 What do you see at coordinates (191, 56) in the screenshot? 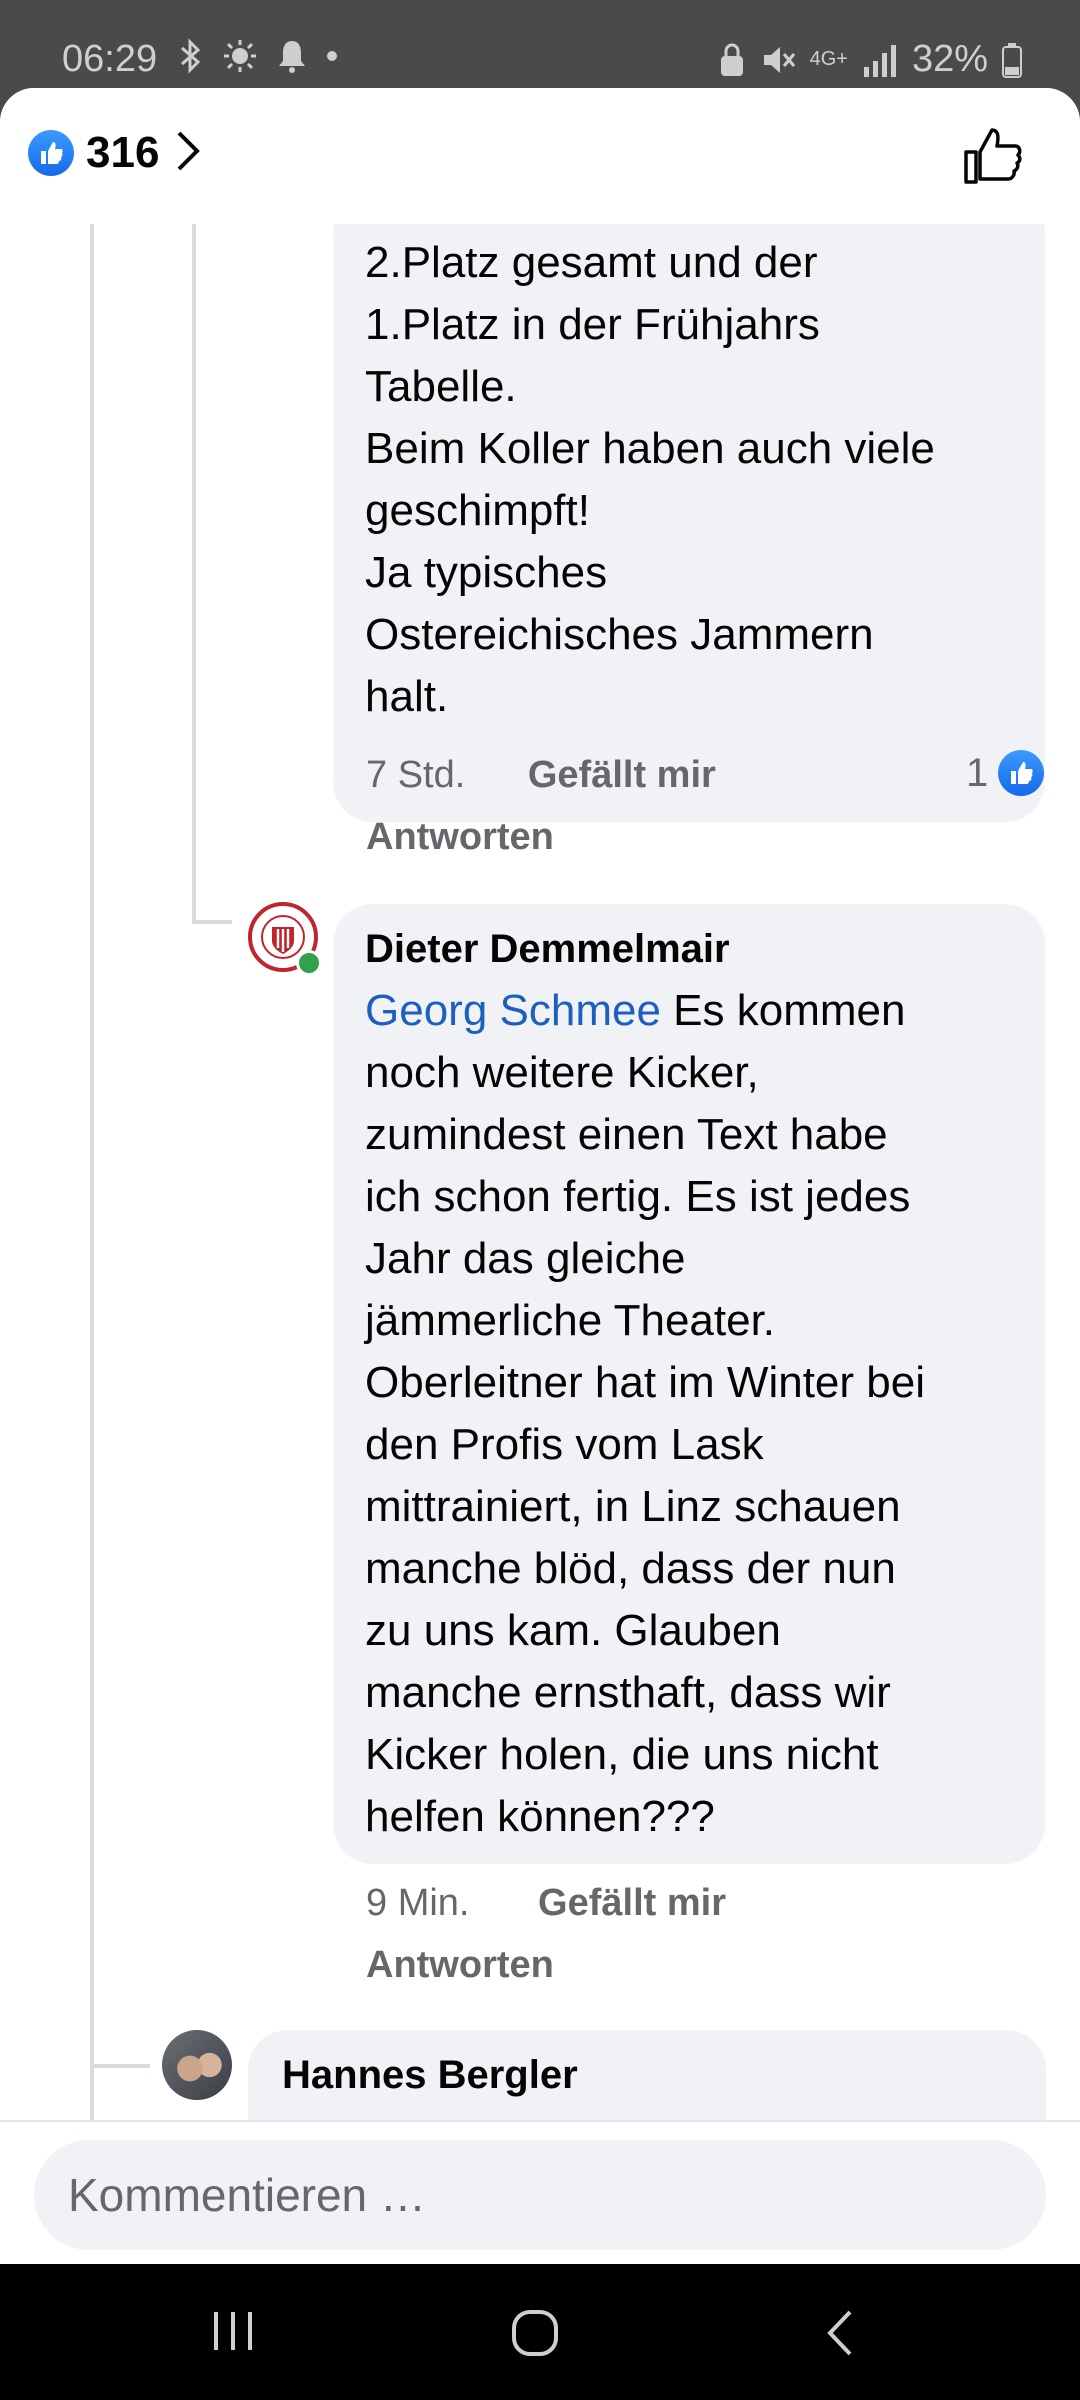
I see `bluetooth-icon` at bounding box center [191, 56].